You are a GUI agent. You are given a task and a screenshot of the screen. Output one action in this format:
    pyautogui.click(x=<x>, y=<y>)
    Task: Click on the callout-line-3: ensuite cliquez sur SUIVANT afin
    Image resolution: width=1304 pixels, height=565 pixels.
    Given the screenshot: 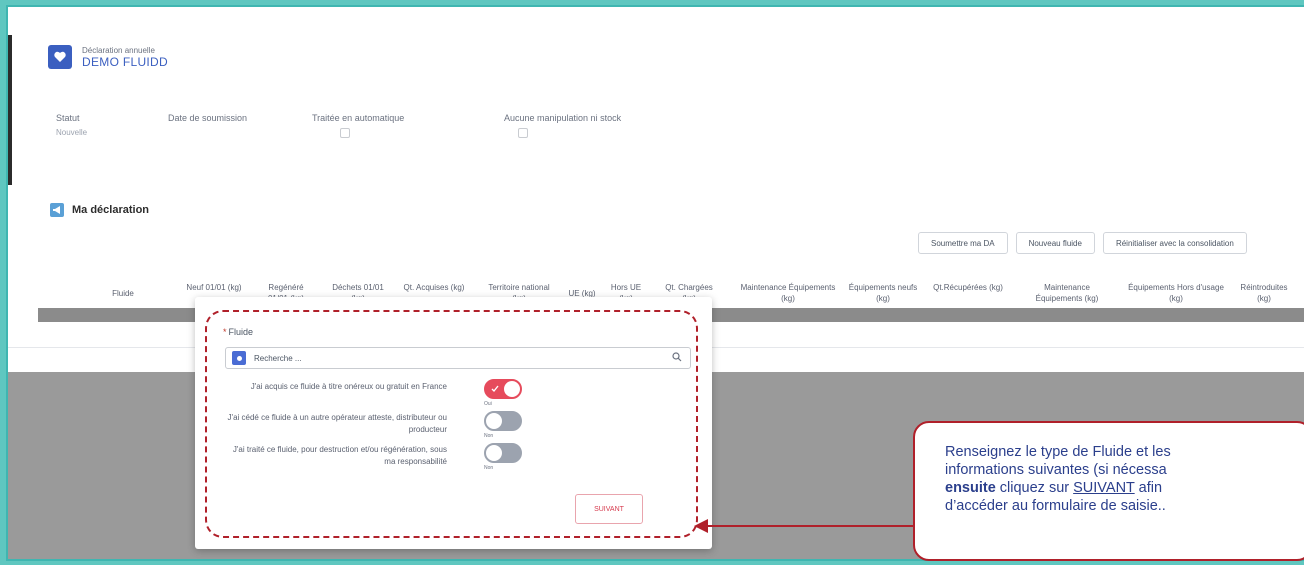 What is the action you would take?
    pyautogui.click(x=1124, y=488)
    